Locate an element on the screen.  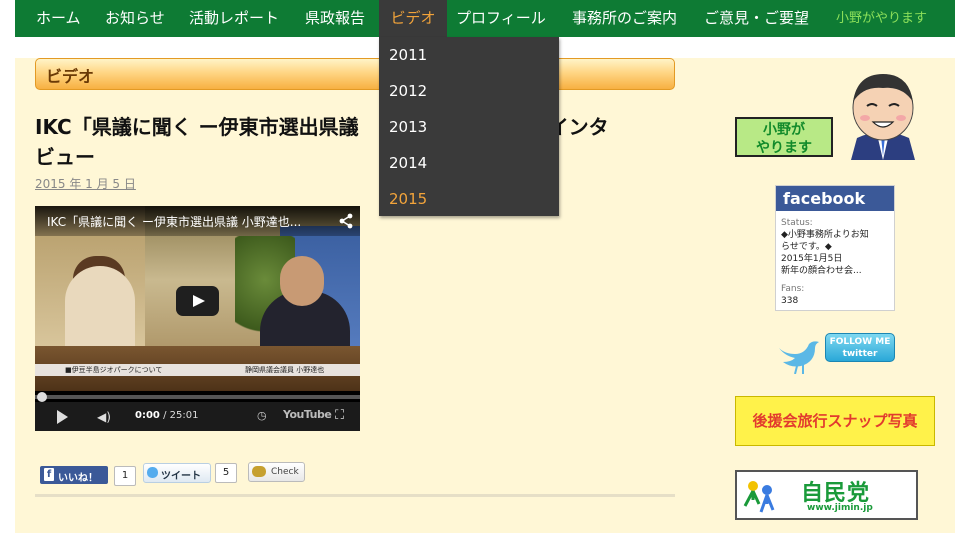
facebook-fans-label: Fans: is located at coordinates (793, 289).